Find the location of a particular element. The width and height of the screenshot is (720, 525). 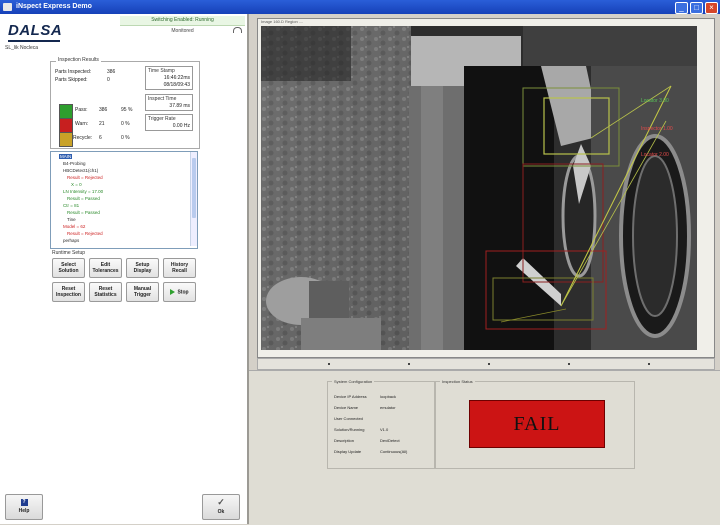

checkmark-icon: ✓ is located at coordinates (221, 502).